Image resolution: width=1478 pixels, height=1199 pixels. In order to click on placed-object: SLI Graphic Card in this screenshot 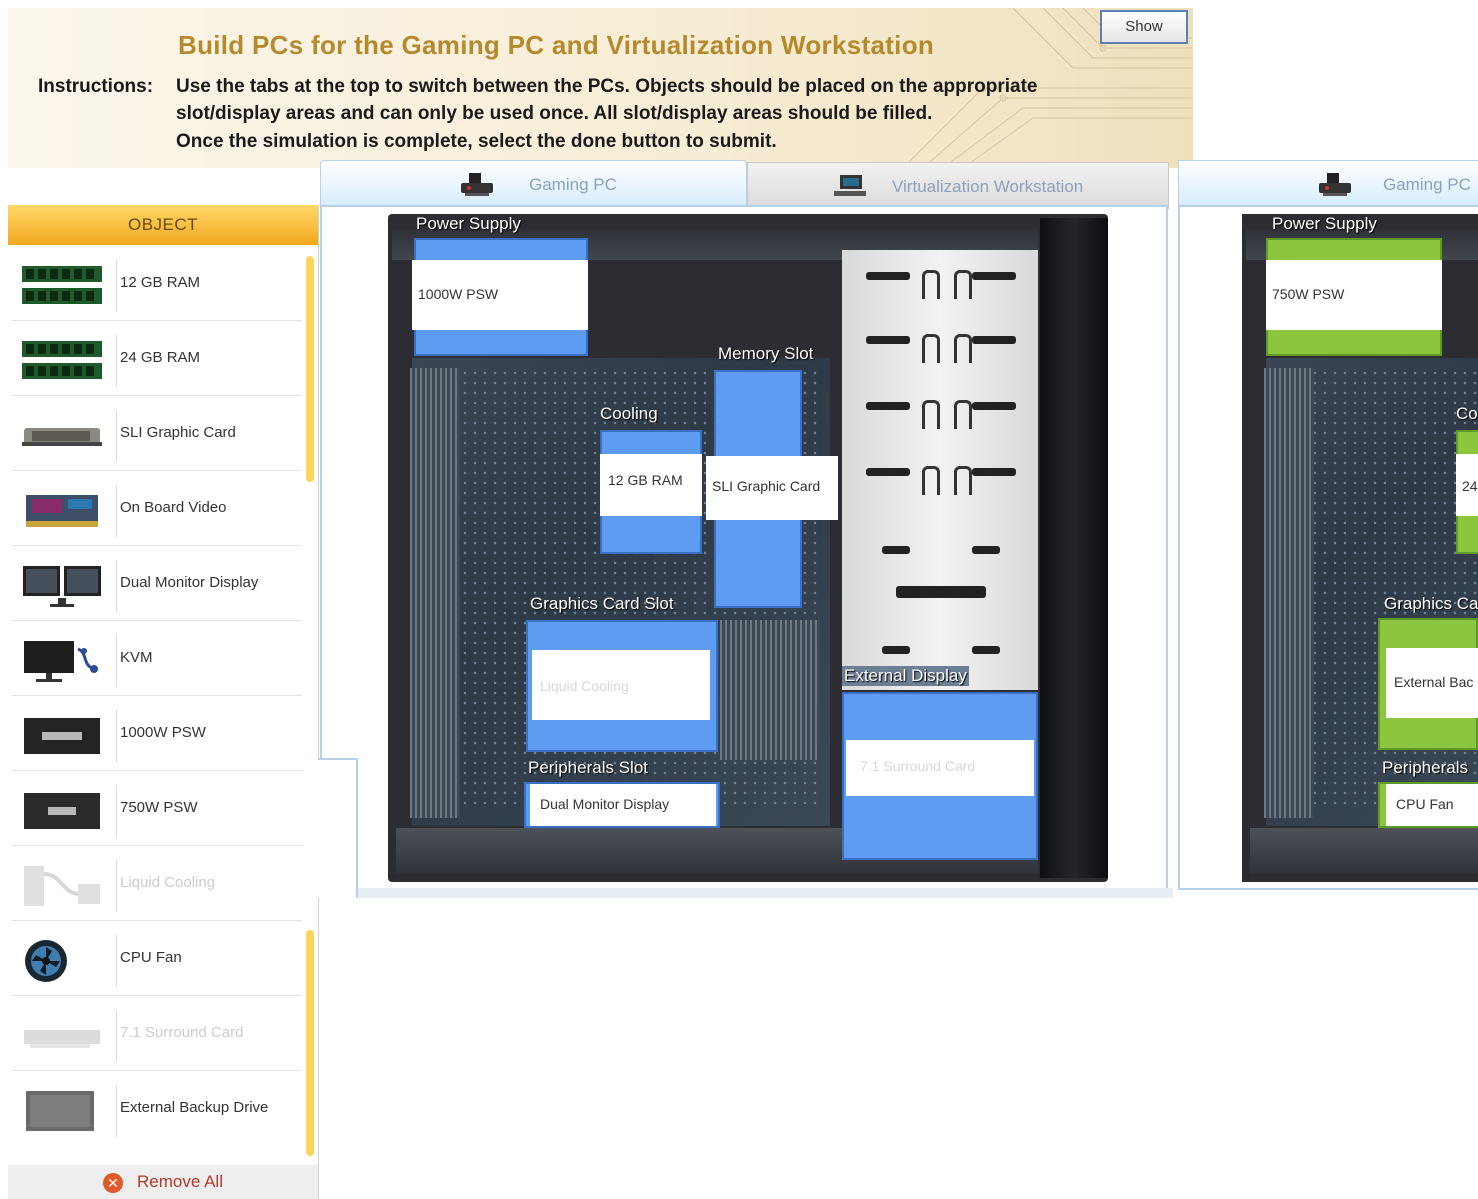, I will do `click(772, 488)`.